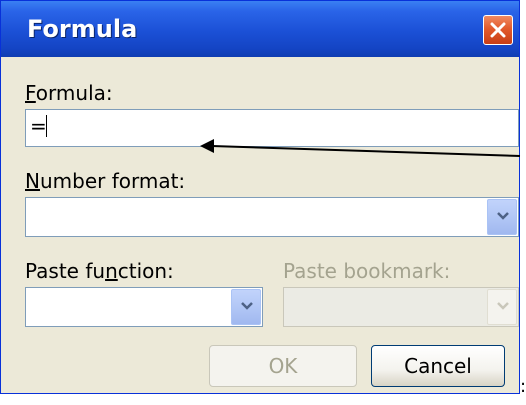  Describe the element at coordinates (360, 148) in the screenshot. I see `annotation-arrow` at that location.